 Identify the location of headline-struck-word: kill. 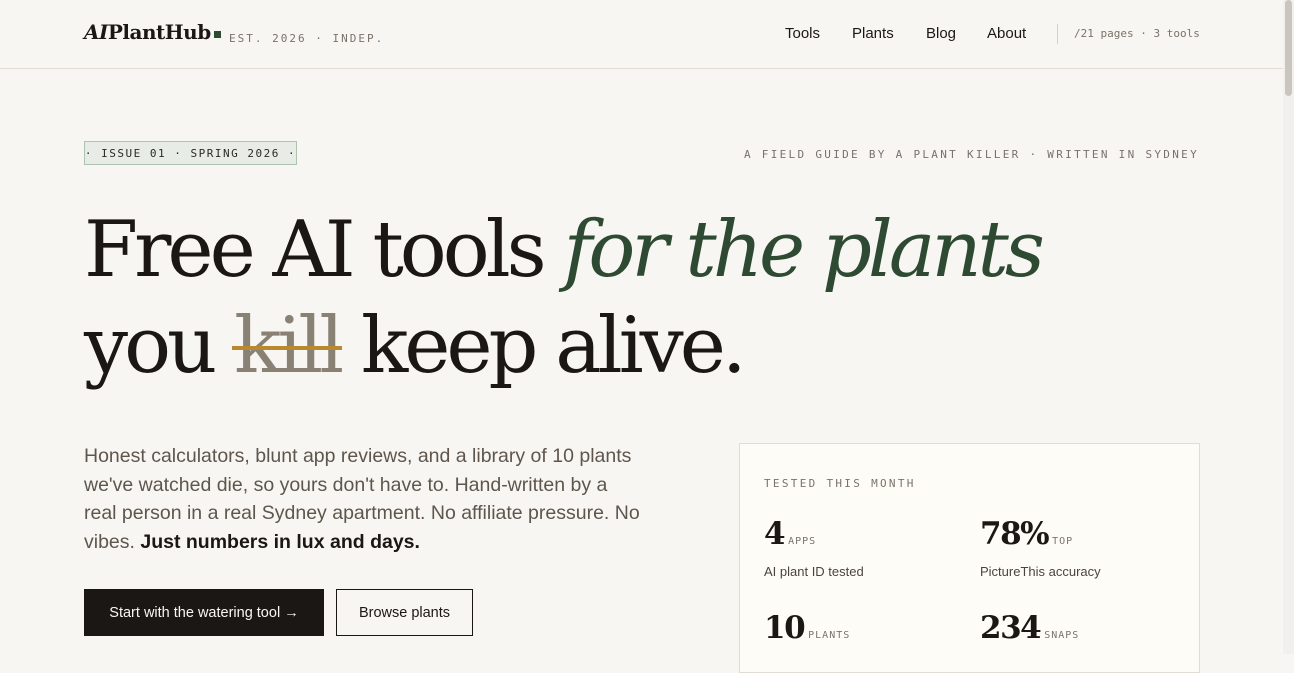
(289, 346).